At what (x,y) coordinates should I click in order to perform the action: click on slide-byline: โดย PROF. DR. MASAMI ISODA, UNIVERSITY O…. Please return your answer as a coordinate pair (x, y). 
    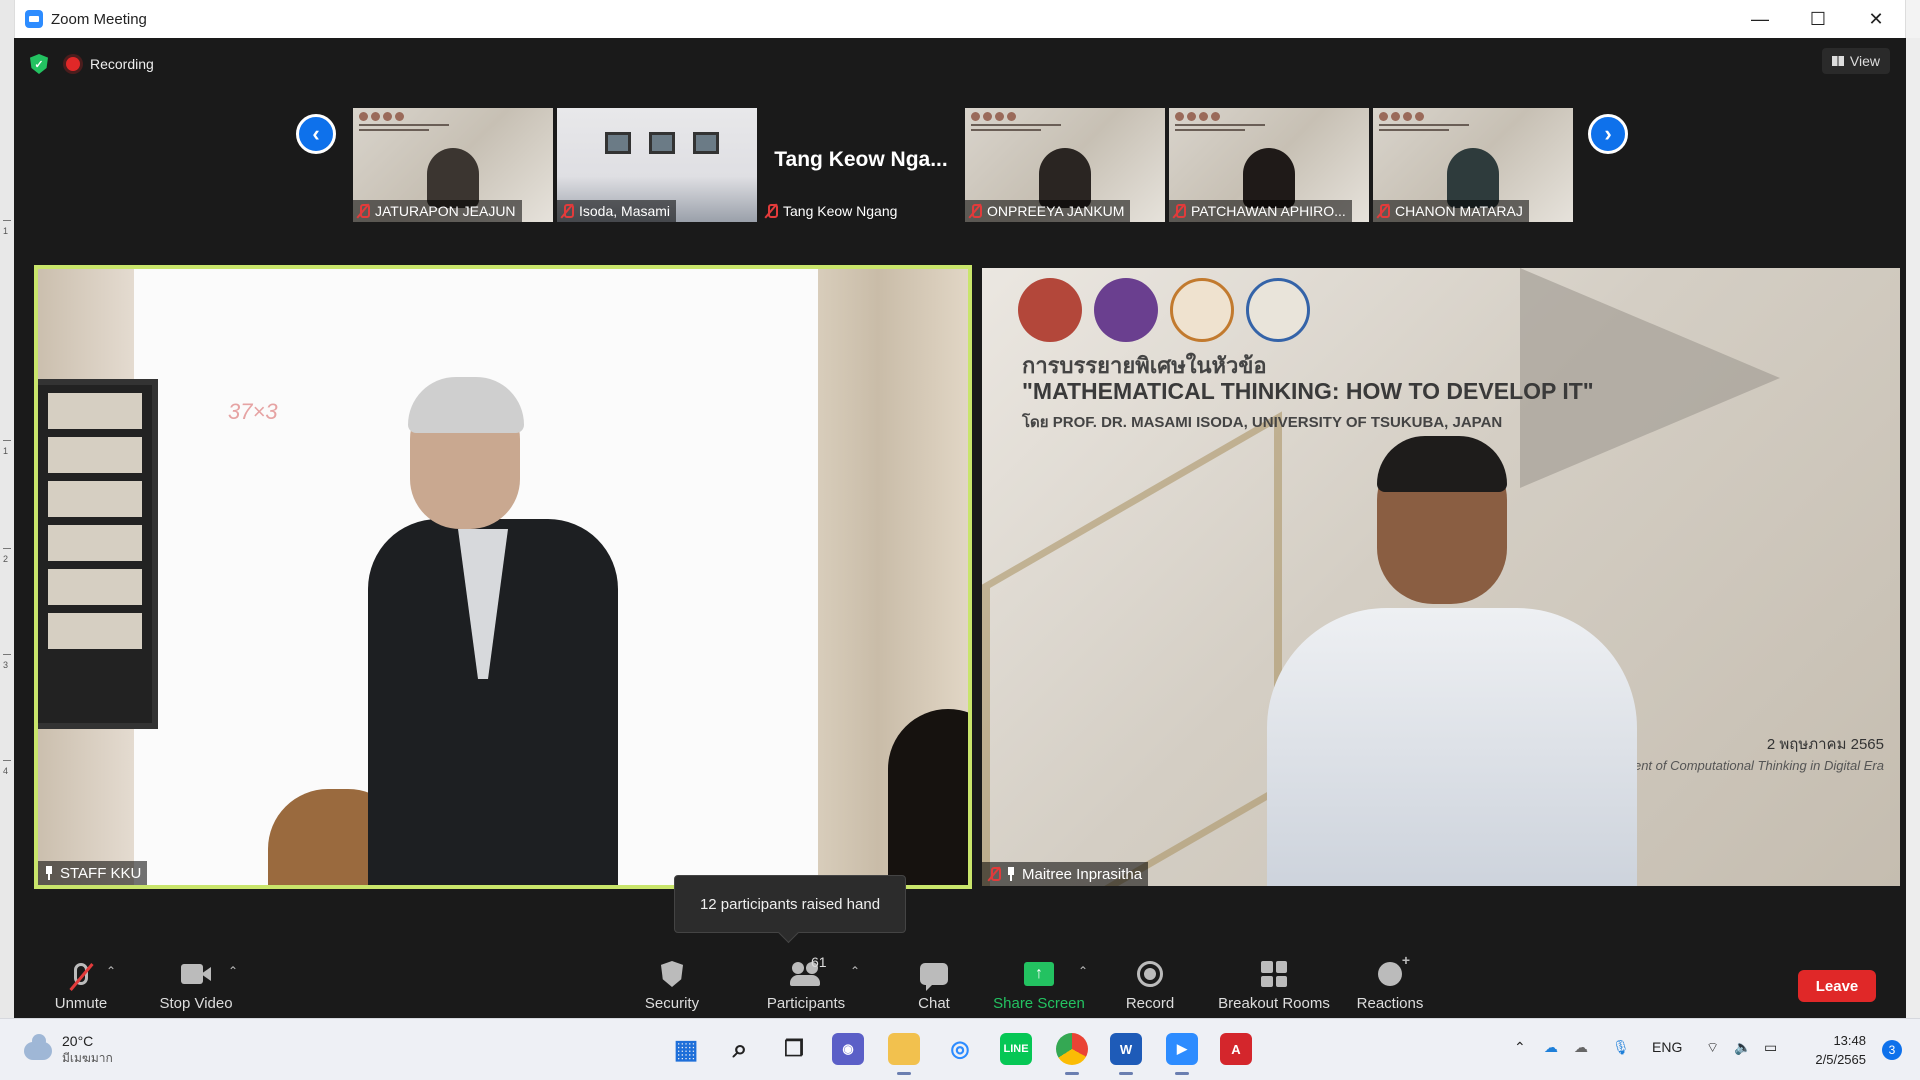
    Looking at the image, I should click on (1262, 422).